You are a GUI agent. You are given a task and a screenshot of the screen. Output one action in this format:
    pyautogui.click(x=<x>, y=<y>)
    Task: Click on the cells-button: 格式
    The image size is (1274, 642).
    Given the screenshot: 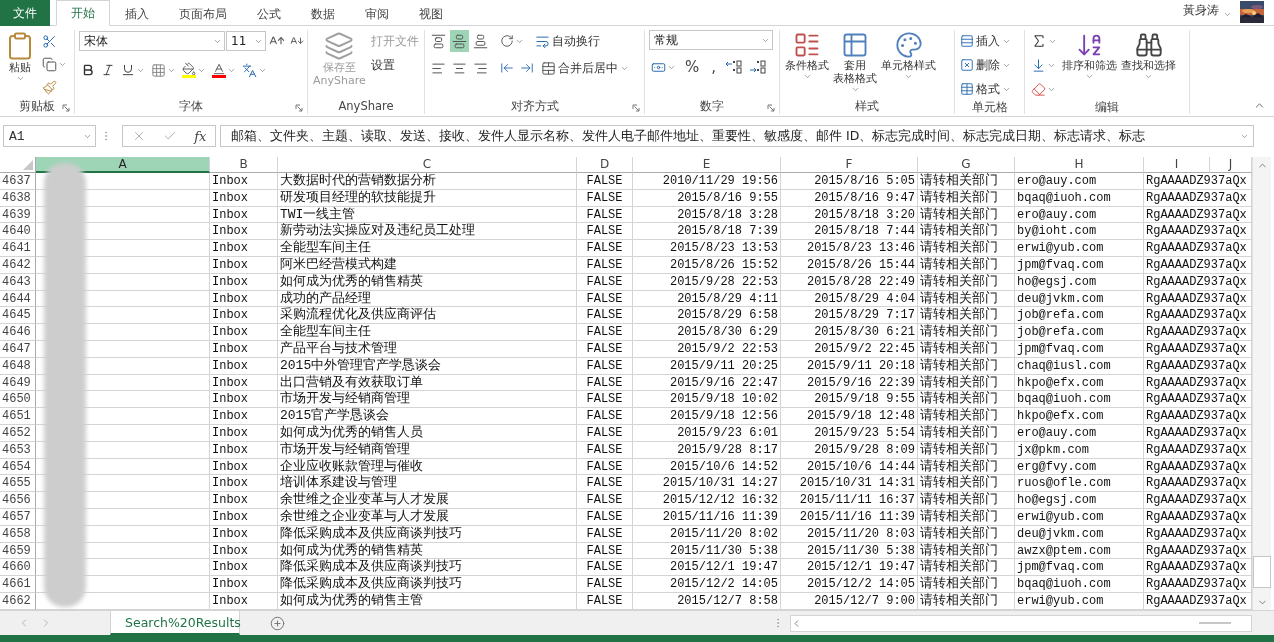 What is the action you would take?
    pyautogui.click(x=985, y=89)
    